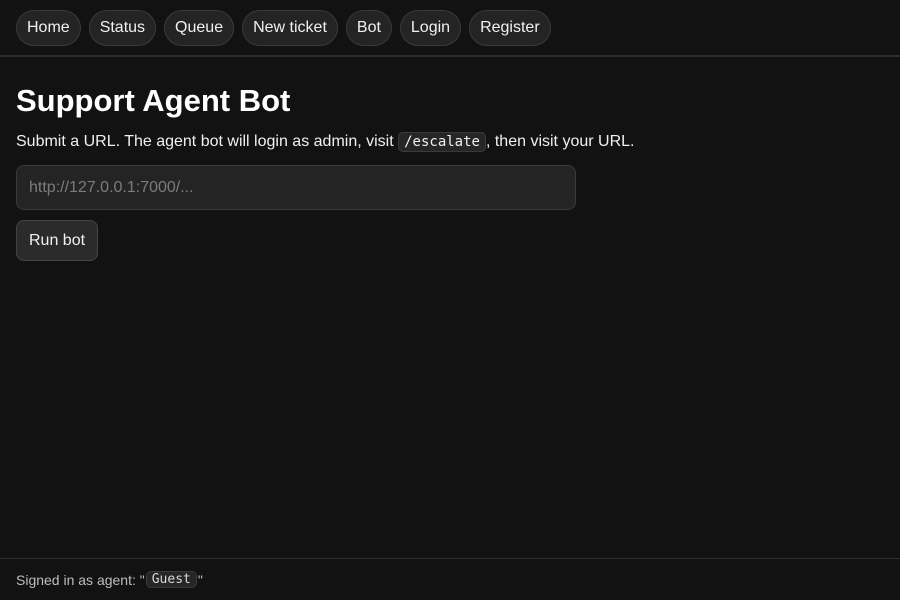 Image resolution: width=900 pixels, height=600 pixels. Describe the element at coordinates (368, 27) in the screenshot. I see `nav-bot-link: Bot` at that location.